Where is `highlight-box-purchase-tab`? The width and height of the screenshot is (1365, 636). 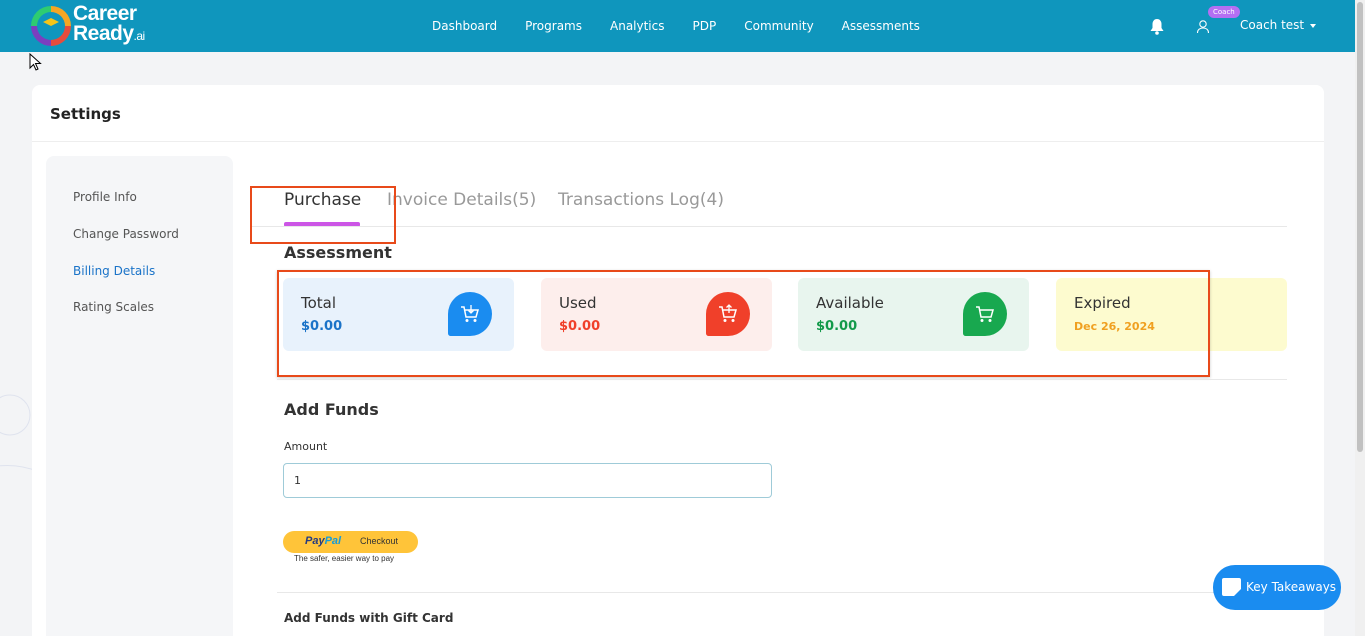
highlight-box-purchase-tab is located at coordinates (323, 215).